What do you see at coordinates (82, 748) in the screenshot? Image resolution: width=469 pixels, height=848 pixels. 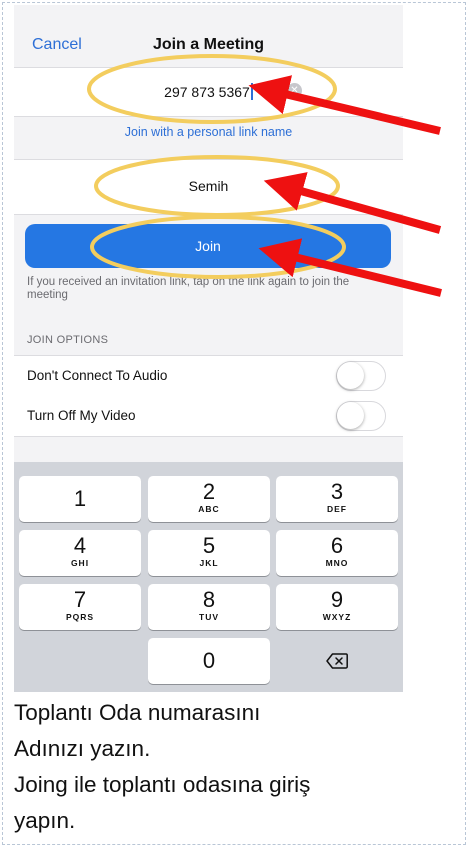 I see `instruction-line: Adınızı yazın.` at bounding box center [82, 748].